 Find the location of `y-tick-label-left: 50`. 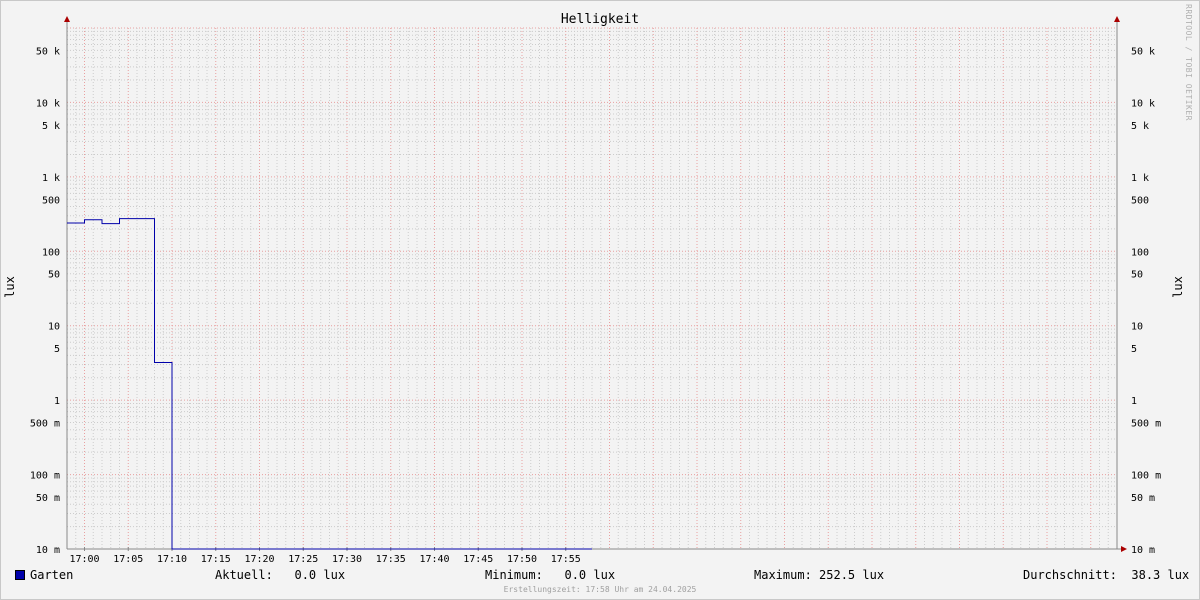

y-tick-label-left: 50 is located at coordinates (54, 275).